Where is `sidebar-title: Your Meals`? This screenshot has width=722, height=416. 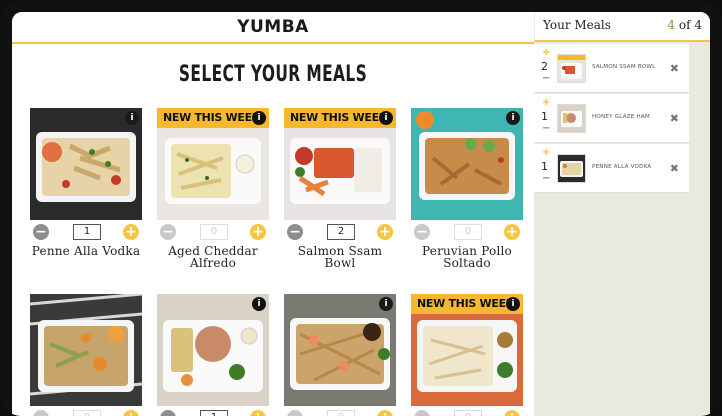
sidebar-title: Your Meals is located at coordinates (577, 25).